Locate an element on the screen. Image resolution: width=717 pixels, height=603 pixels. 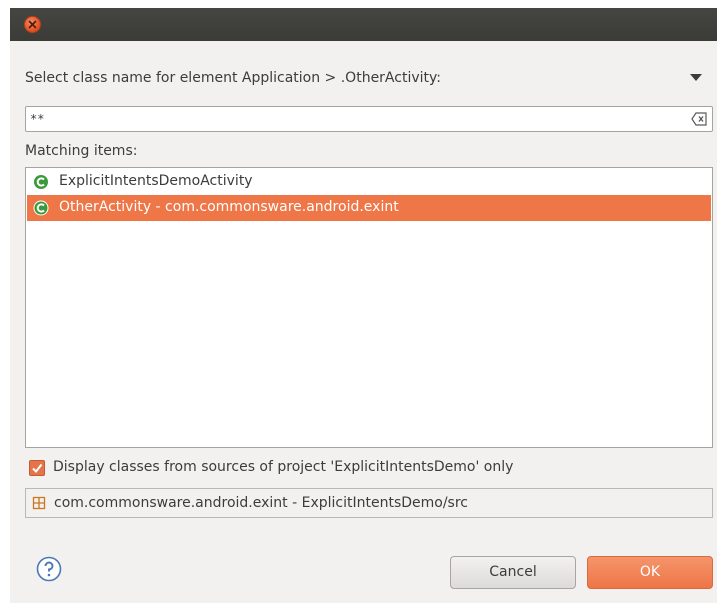
filter-field is located at coordinates (369, 119).